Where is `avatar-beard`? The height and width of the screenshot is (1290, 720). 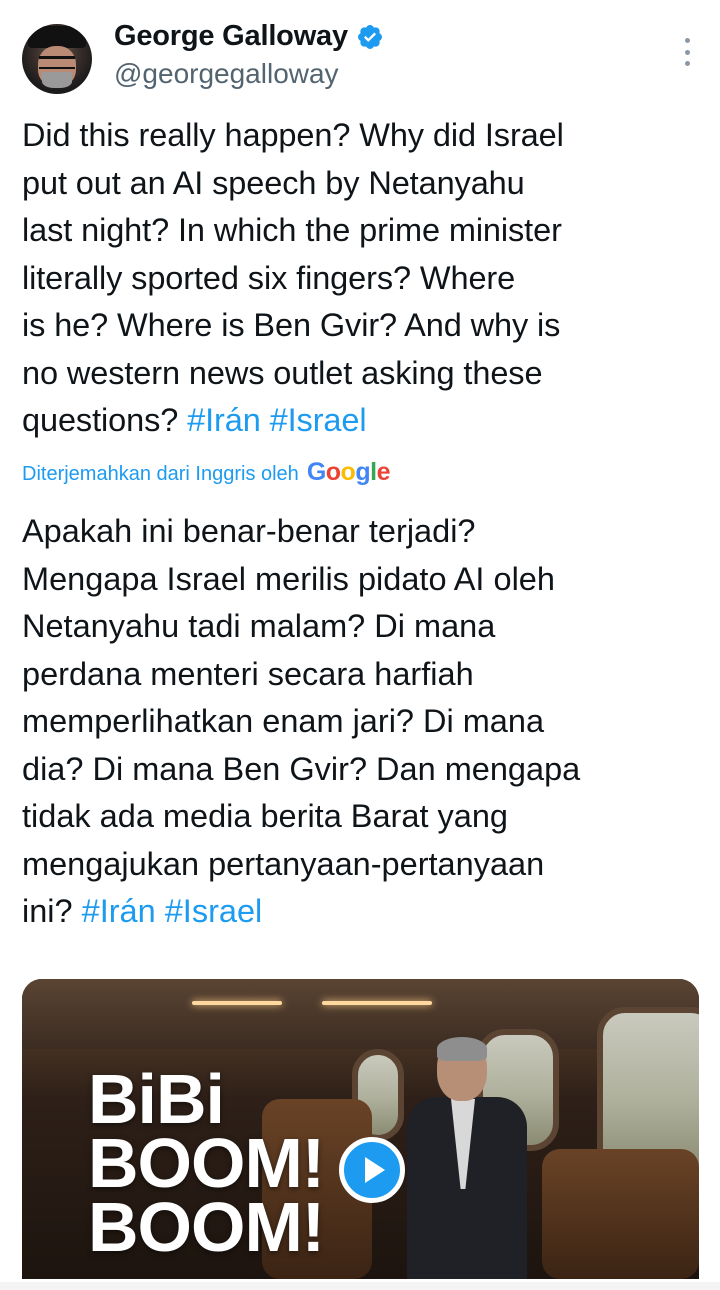 avatar-beard is located at coordinates (57, 80).